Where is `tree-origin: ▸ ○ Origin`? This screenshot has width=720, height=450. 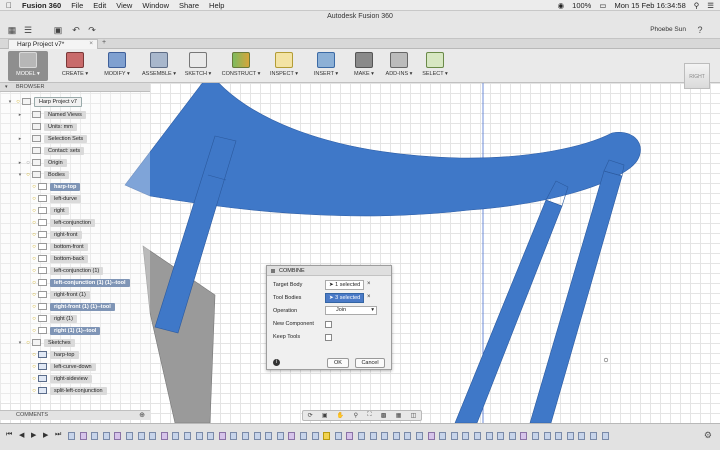 tree-origin: ▸ ○ Origin is located at coordinates (41, 162).